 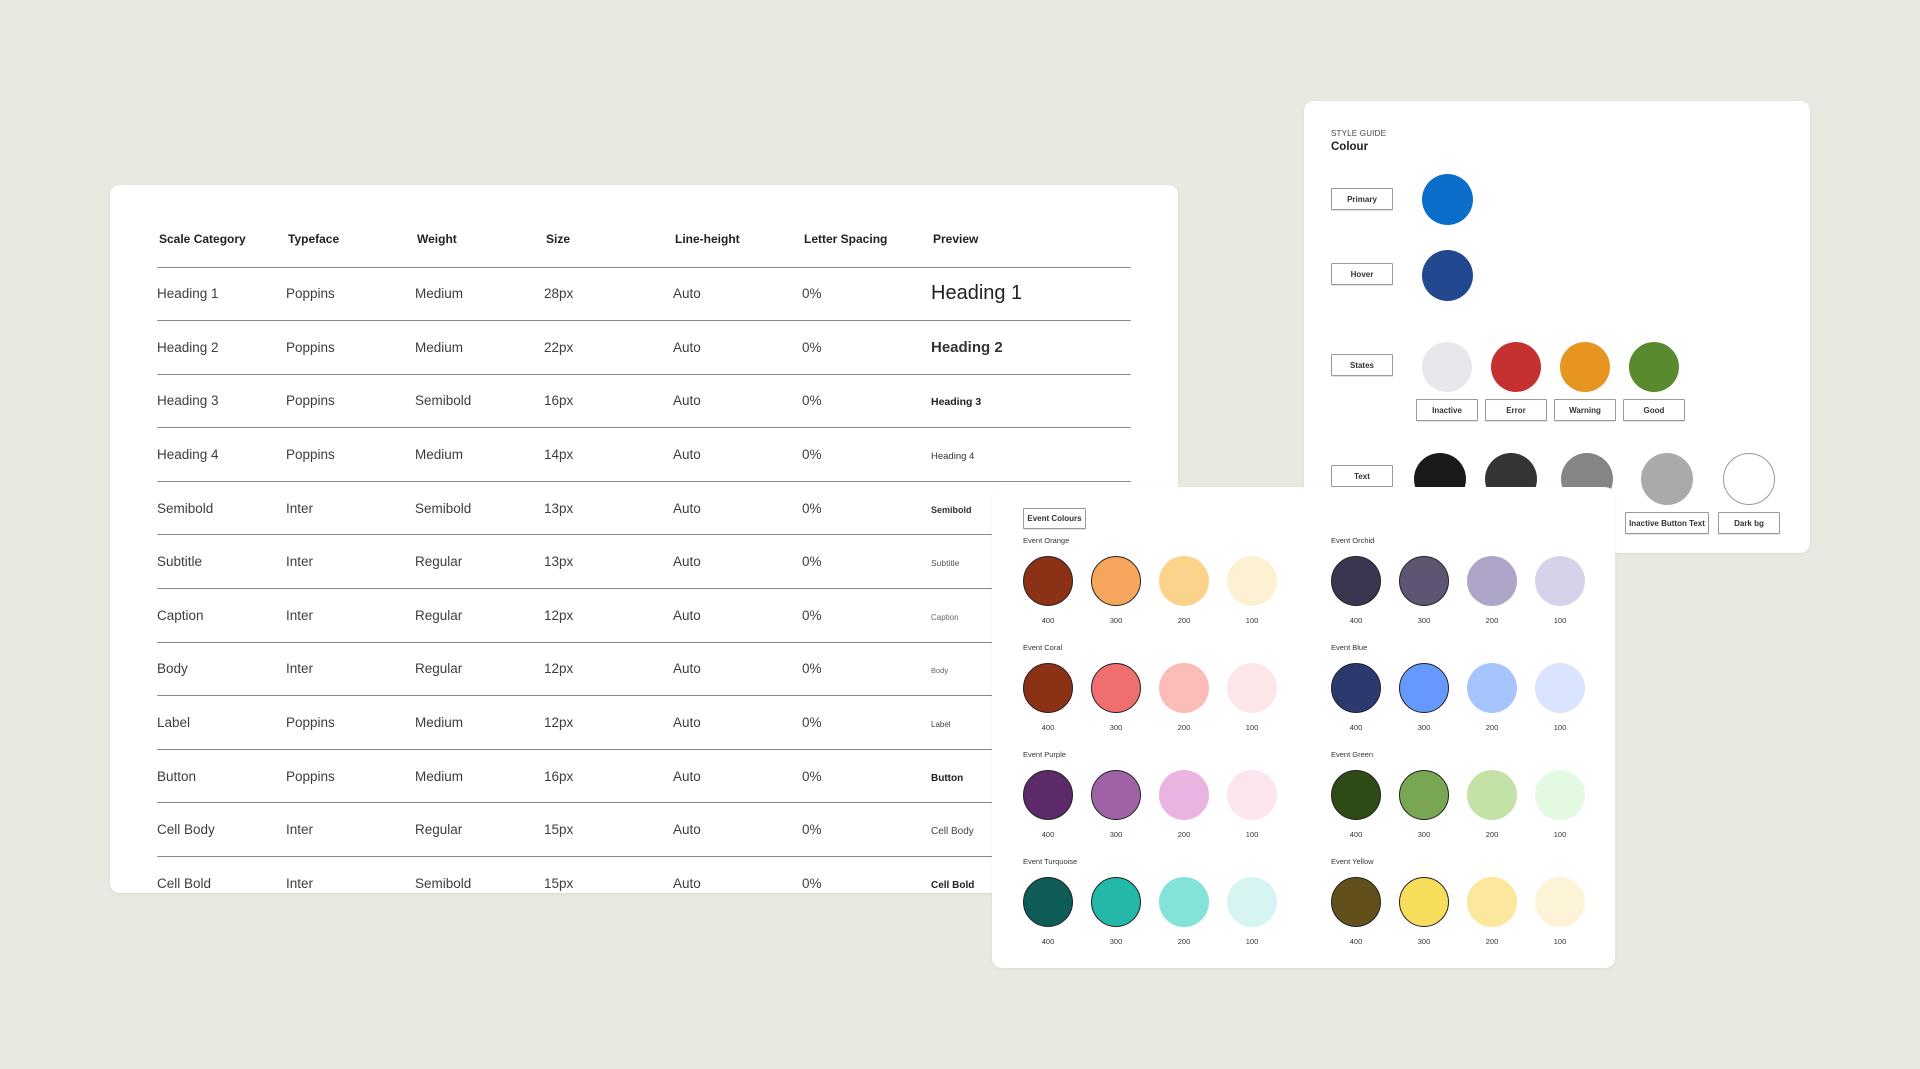 I want to click on cell-size: 12px, so click(x=608, y=722).